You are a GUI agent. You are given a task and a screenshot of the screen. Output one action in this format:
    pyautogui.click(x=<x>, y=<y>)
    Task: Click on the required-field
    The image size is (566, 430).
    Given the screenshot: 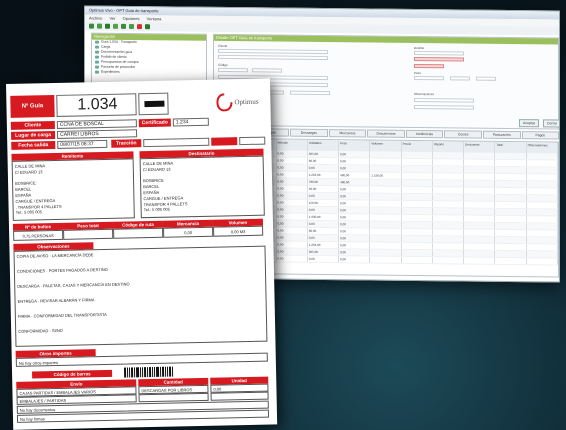 What is the action you would take?
    pyautogui.click(x=439, y=59)
    